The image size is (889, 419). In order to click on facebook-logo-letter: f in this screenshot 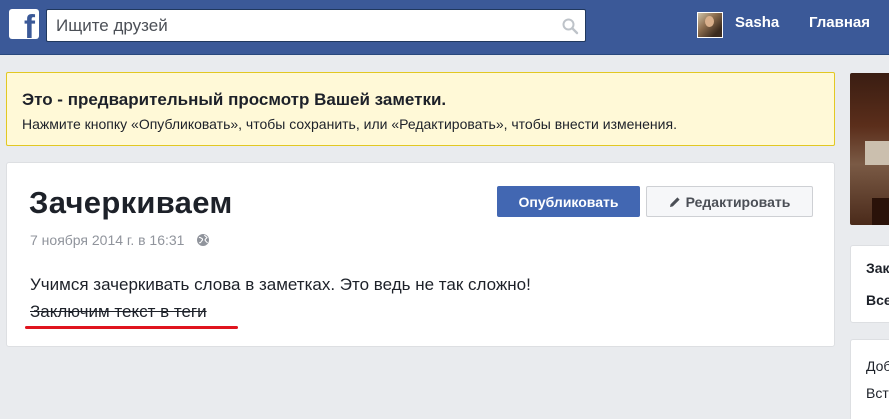, I will do `click(29, 24)`.